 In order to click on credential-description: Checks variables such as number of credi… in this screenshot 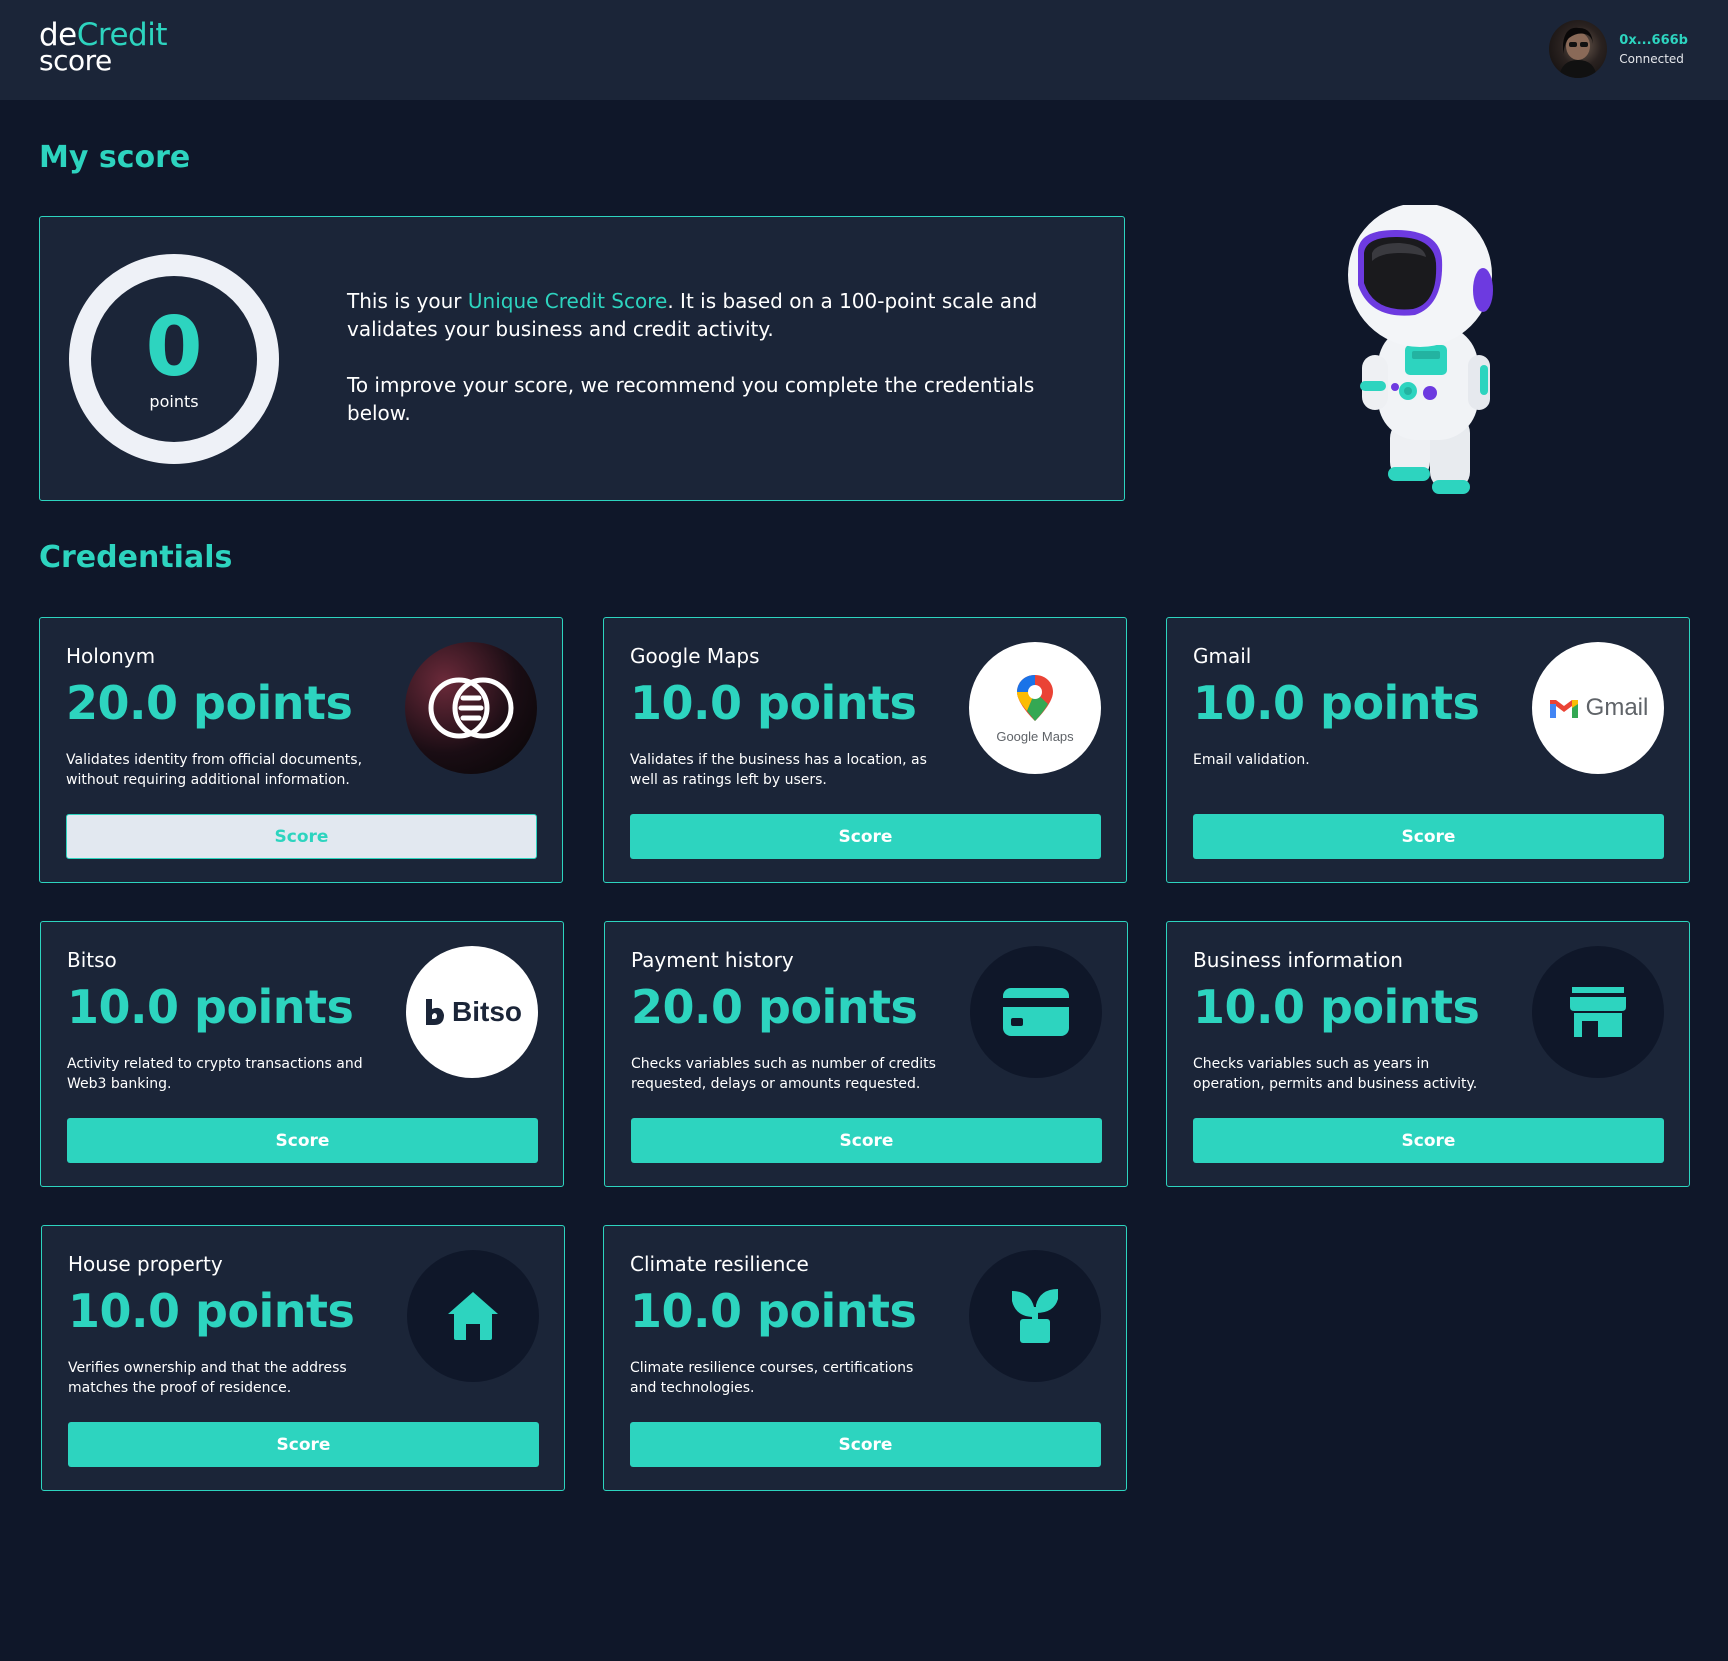, I will do `click(783, 1074)`.